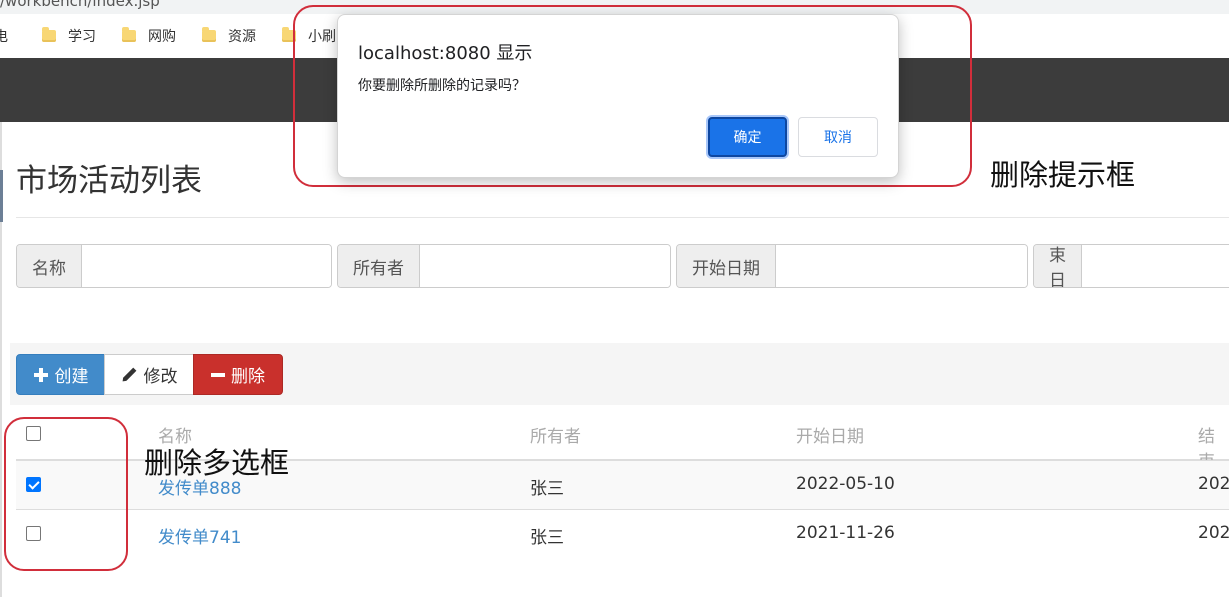 Image resolution: width=1229 pixels, height=597 pixels. What do you see at coordinates (1063, 175) in the screenshot?
I see `dialog-annotation-label: 删除提示框` at bounding box center [1063, 175].